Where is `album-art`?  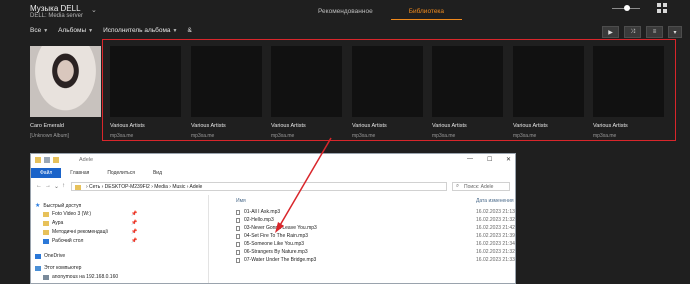 album-art is located at coordinates (65, 81).